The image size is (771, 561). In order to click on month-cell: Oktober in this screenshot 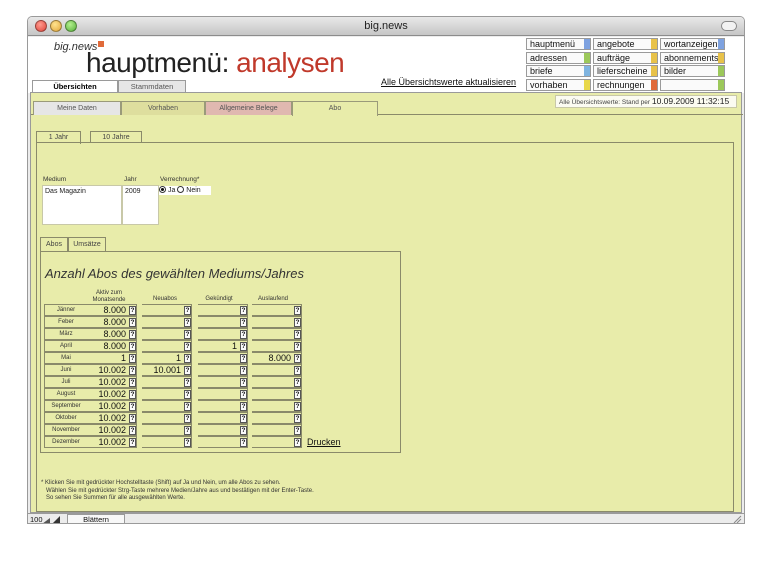, I will do `click(65, 418)`.